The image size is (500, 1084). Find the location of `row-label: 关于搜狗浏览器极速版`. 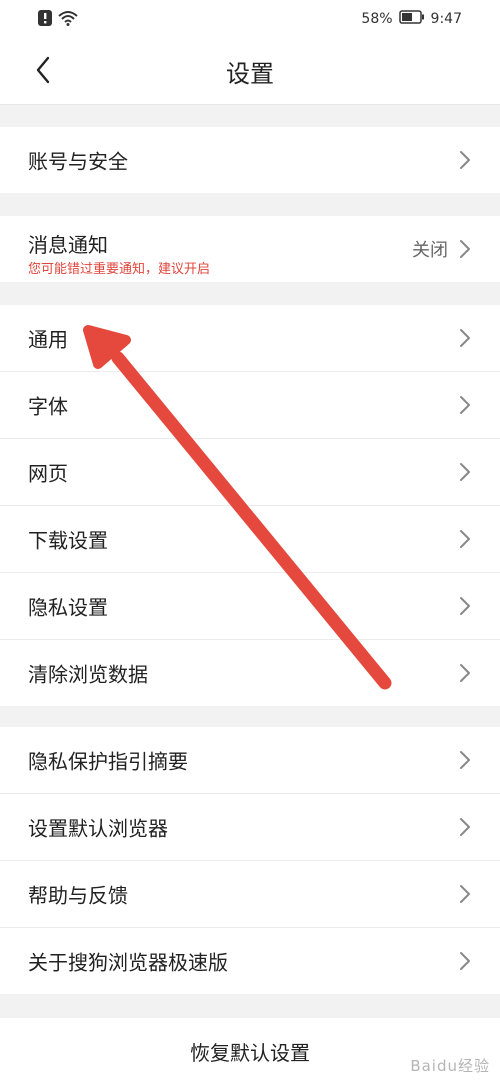

row-label: 关于搜狗浏览器极速版 is located at coordinates (128, 962).